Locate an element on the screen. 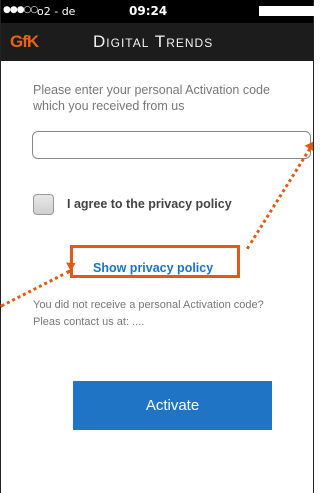 This screenshot has height=493, width=320. status-time: 09:24 is located at coordinates (148, 11).